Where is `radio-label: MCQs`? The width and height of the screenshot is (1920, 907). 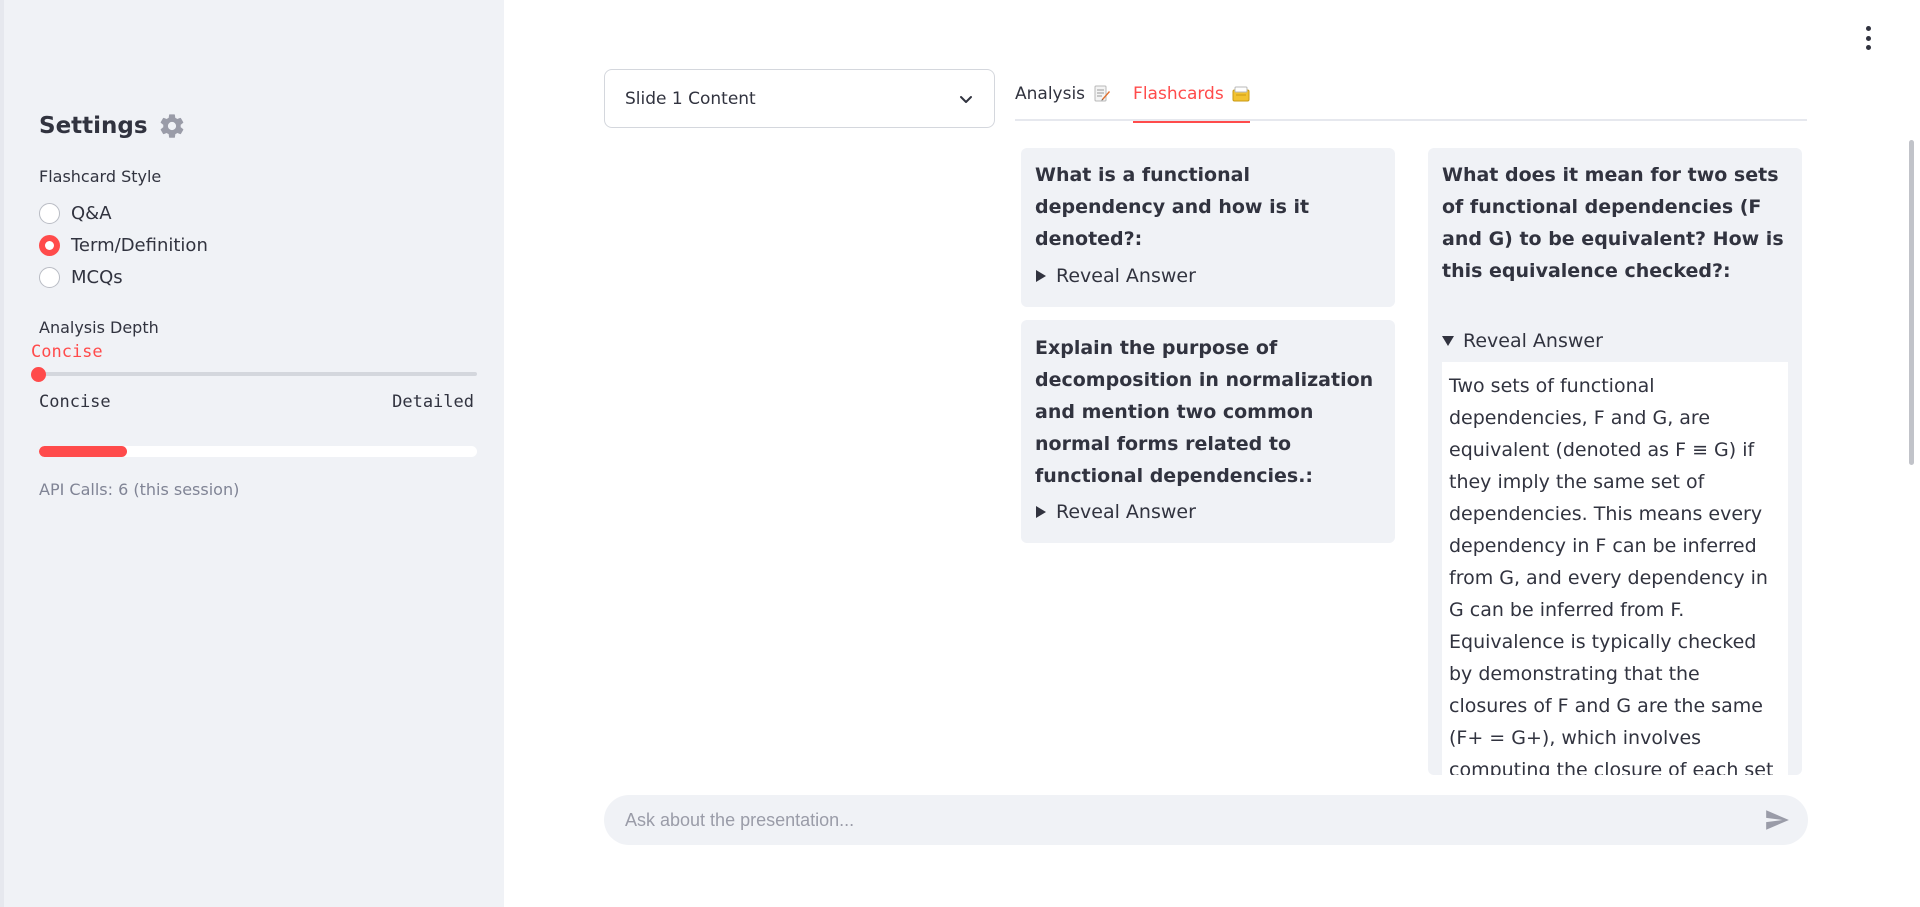
radio-label: MCQs is located at coordinates (97, 277).